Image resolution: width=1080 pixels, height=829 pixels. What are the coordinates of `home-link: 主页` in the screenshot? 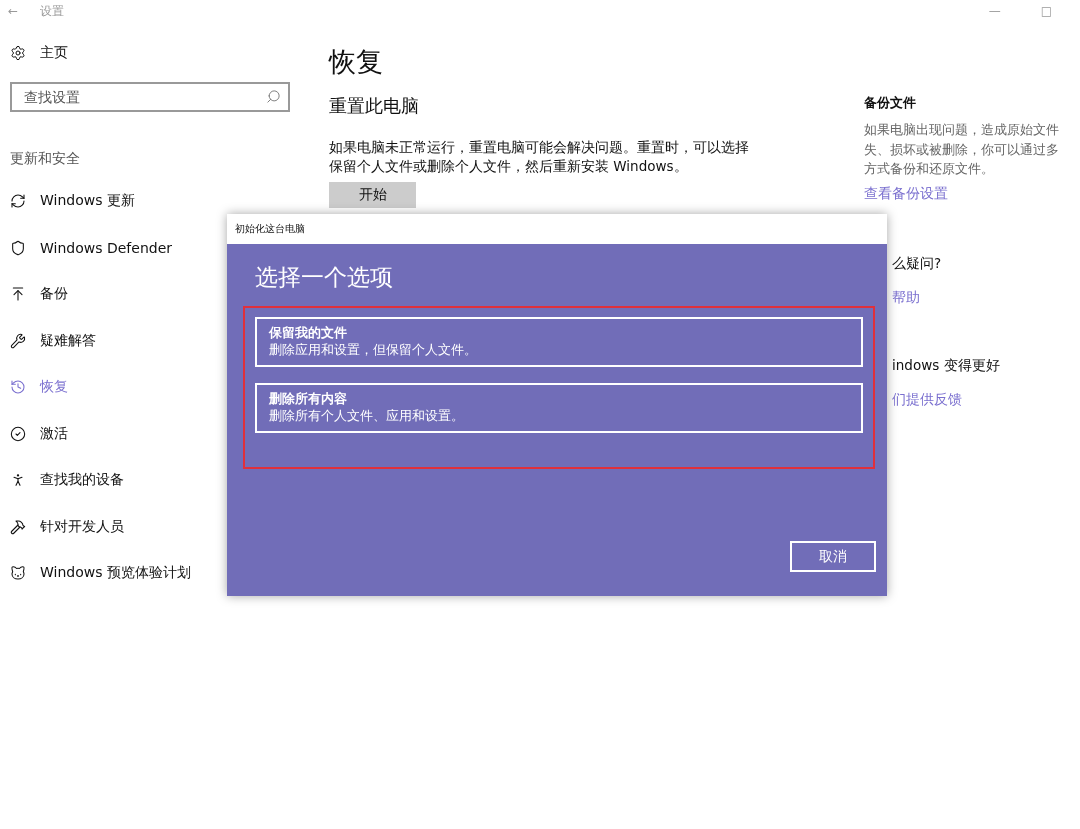 It's located at (54, 53).